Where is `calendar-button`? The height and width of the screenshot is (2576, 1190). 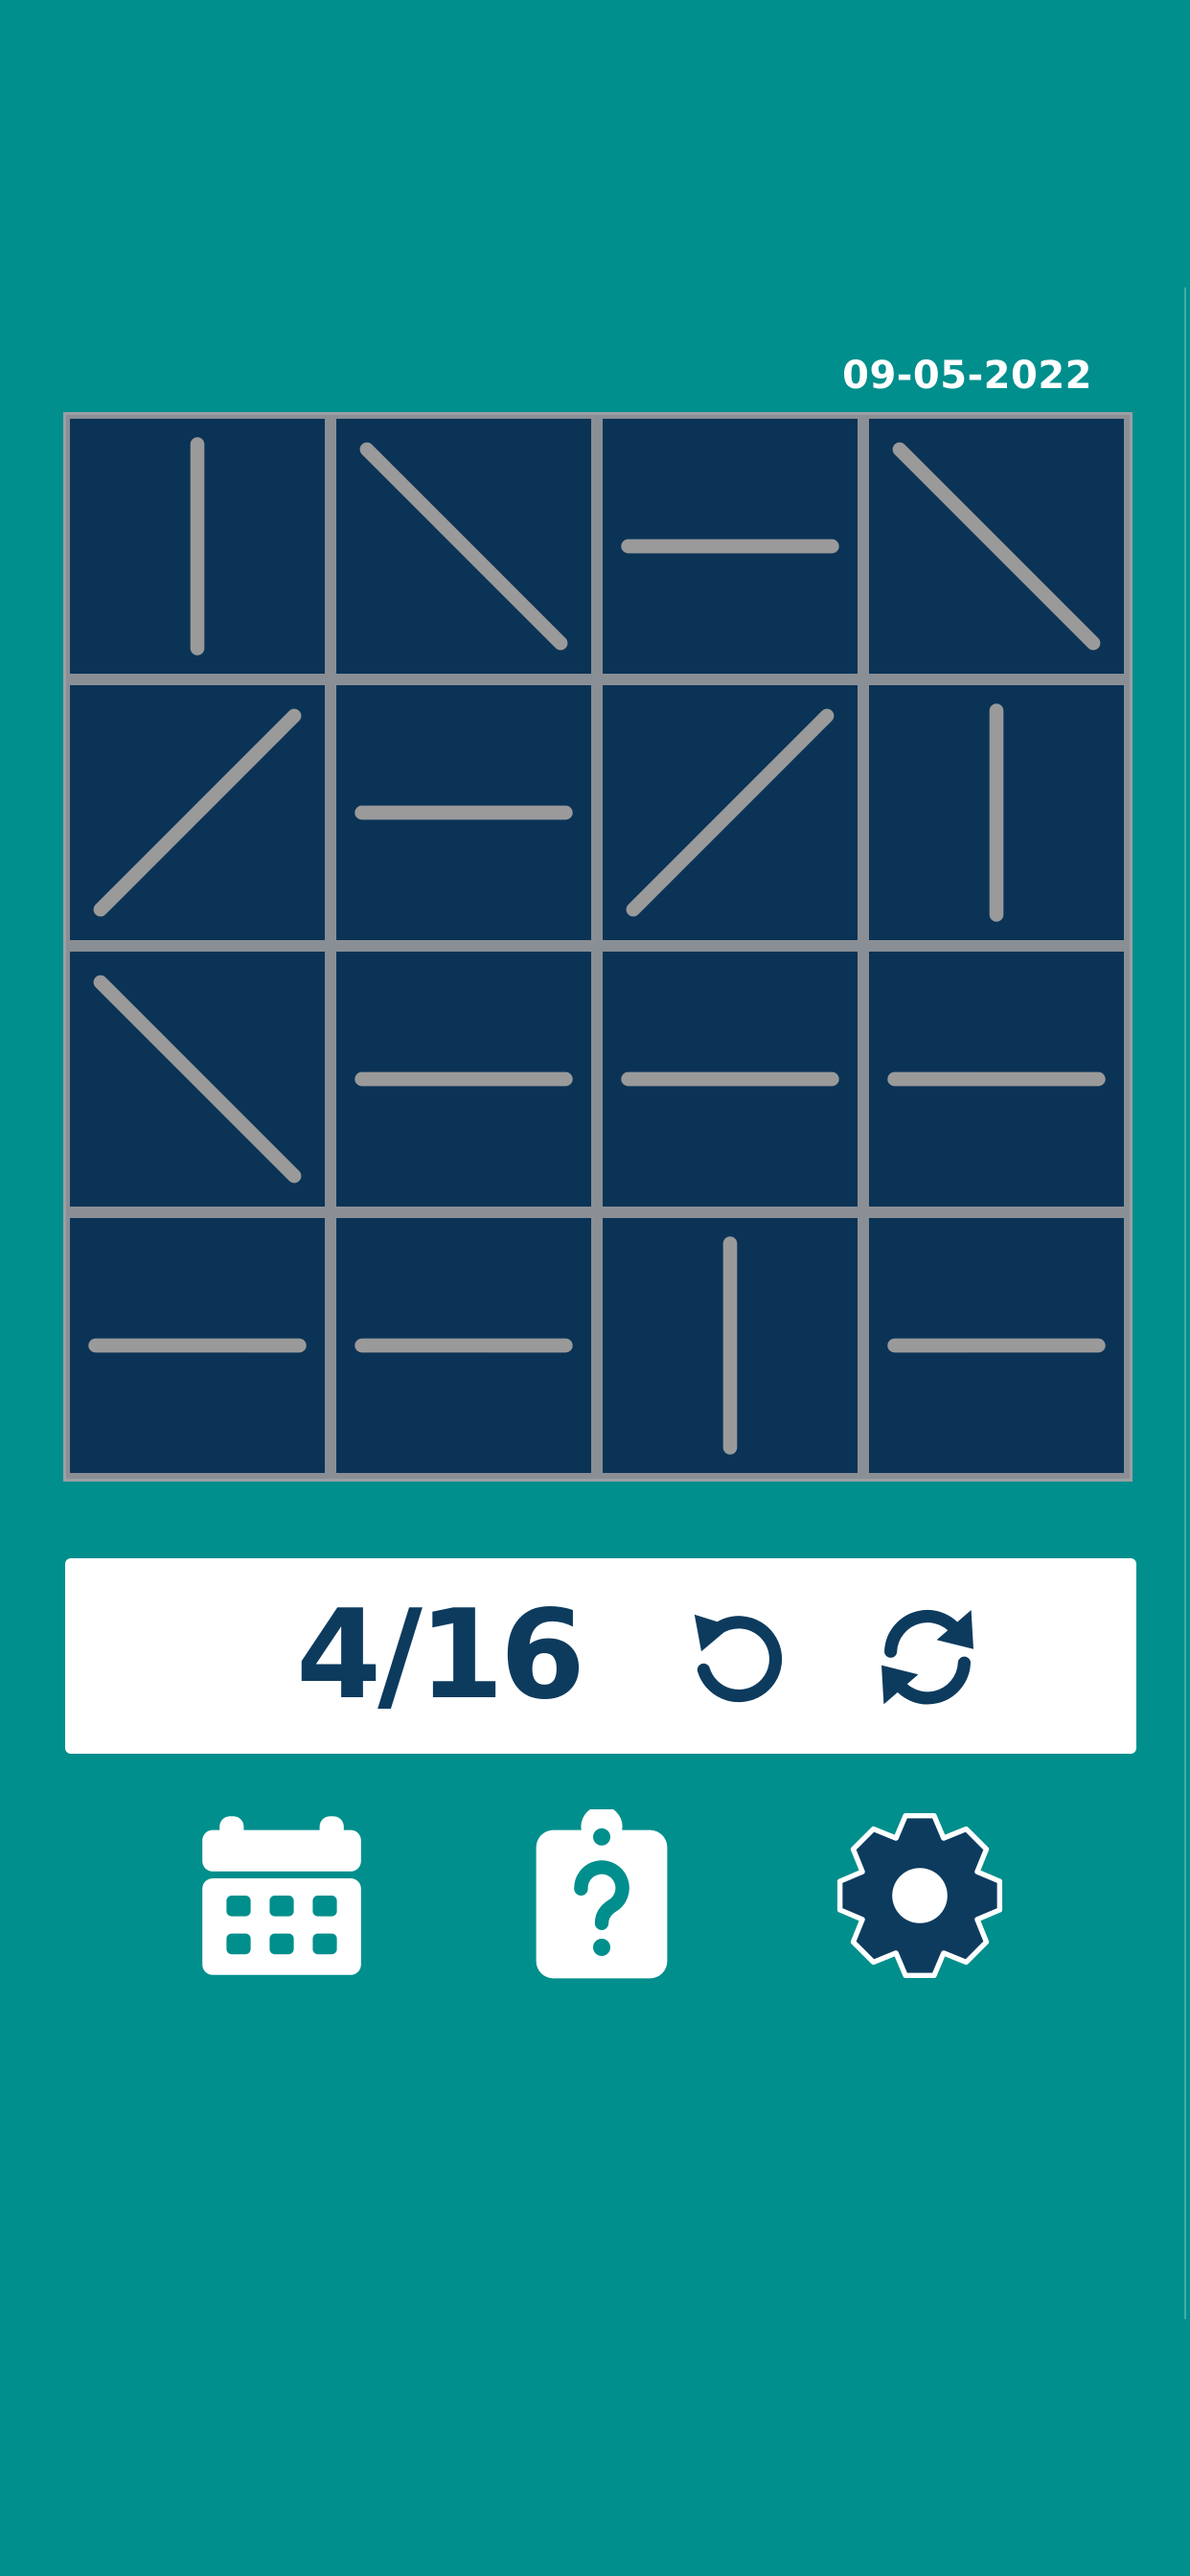 calendar-button is located at coordinates (281, 1895).